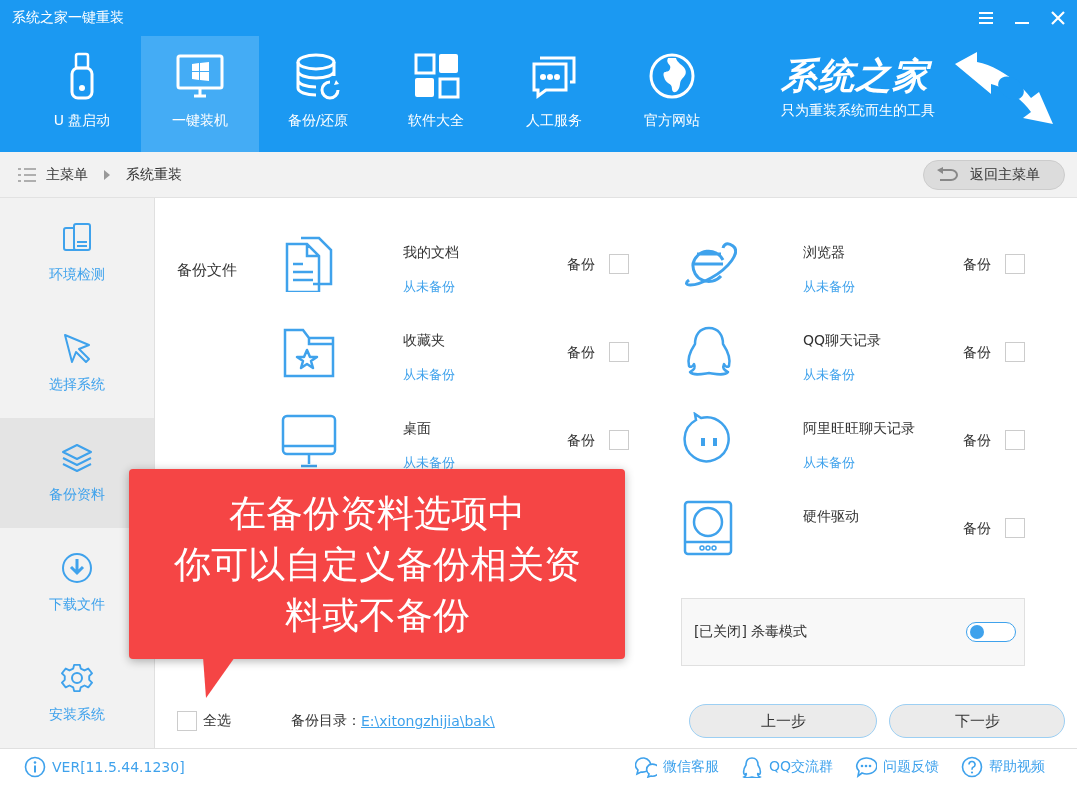  What do you see at coordinates (187, 721) in the screenshot?
I see `select-all-checkbox` at bounding box center [187, 721].